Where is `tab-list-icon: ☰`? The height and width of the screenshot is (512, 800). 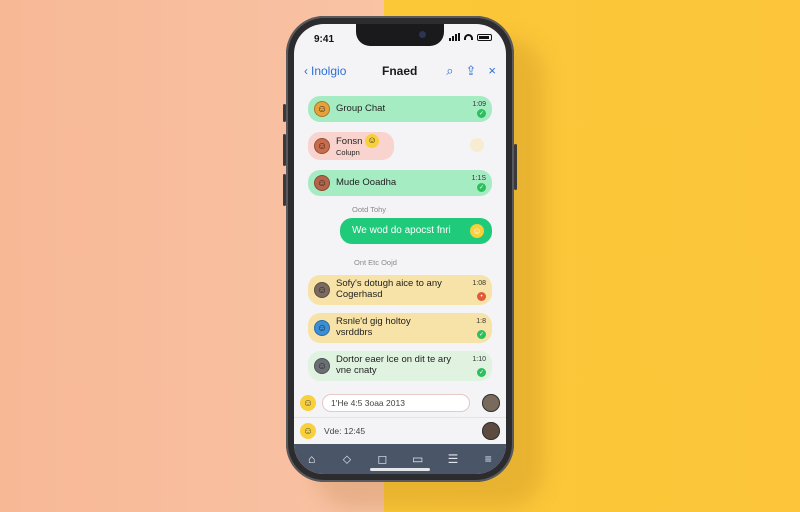
tab-list-icon: ☰ is located at coordinates (453, 459).